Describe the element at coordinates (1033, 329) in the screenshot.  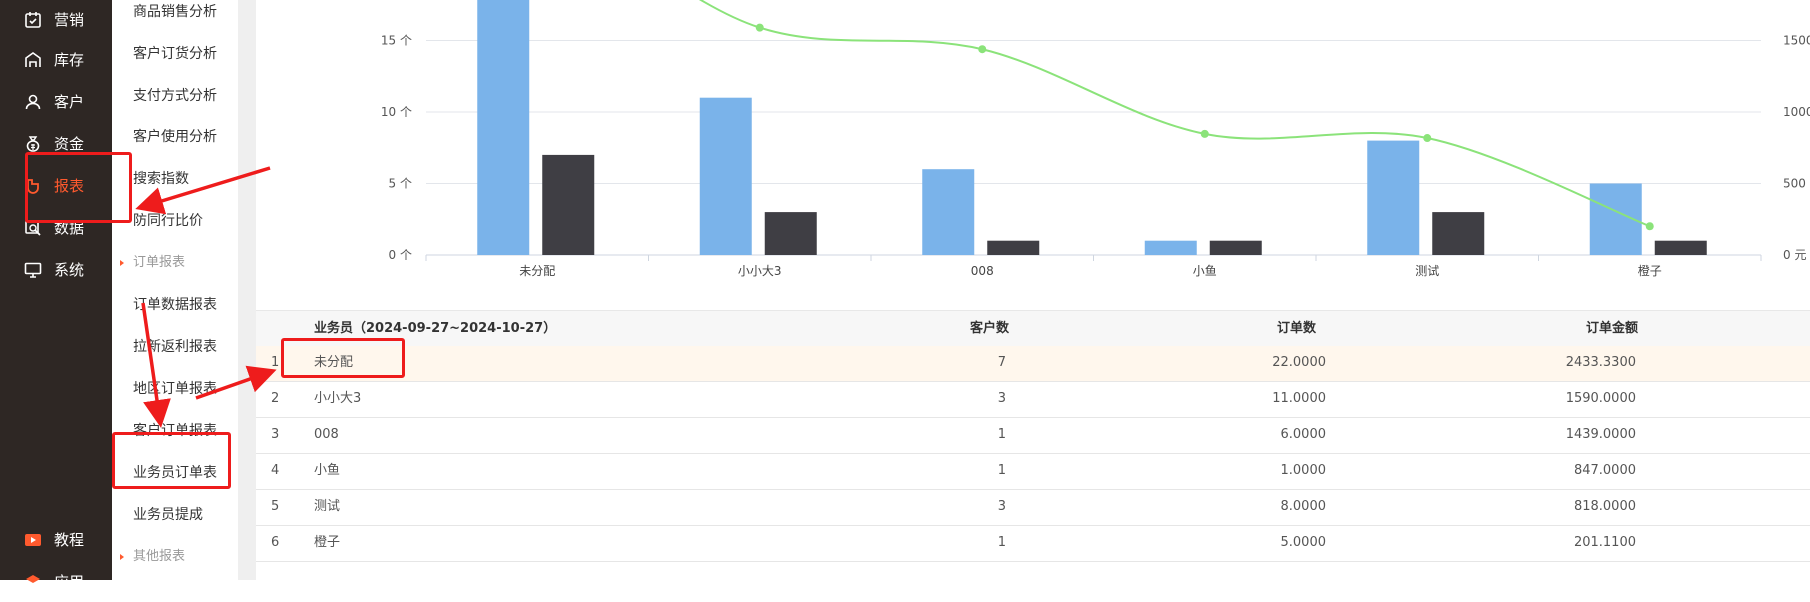
I see `table-header-row: 业务员（2024-09-27~2024-10-27） 客户数 订单数 订单金额` at that location.